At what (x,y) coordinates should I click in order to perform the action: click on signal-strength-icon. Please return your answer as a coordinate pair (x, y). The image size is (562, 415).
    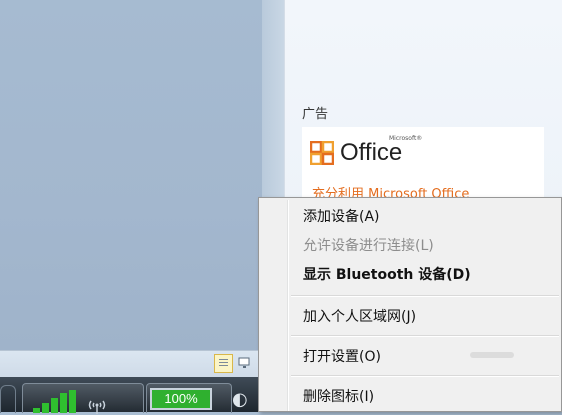
    Looking at the image, I should click on (55, 401).